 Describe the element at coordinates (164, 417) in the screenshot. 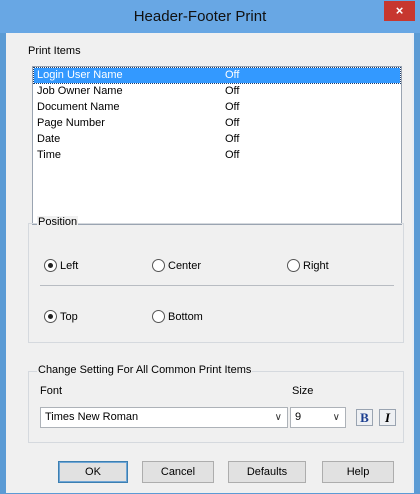

I see `font-select: Times New Roman ∨` at that location.